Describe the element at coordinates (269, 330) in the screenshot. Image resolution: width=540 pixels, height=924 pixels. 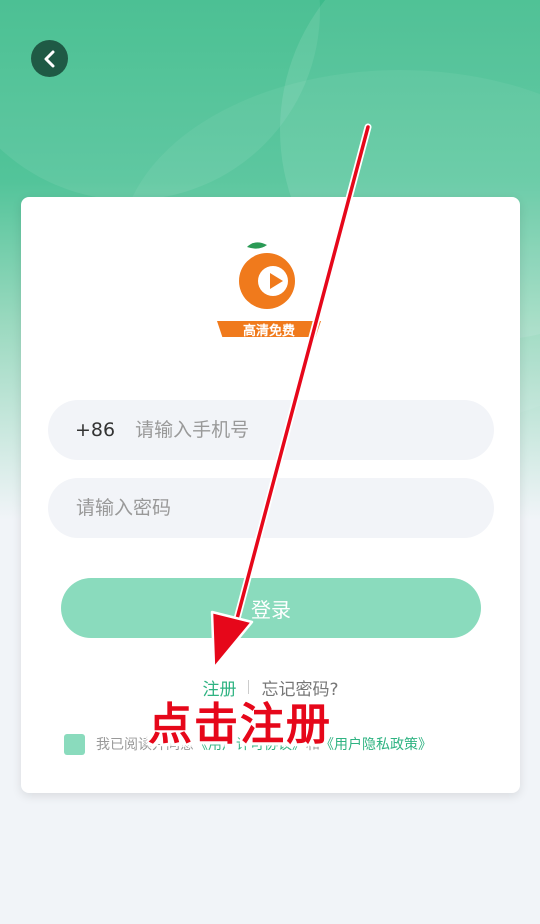
I see `logo-badge-text: 高清免费` at that location.